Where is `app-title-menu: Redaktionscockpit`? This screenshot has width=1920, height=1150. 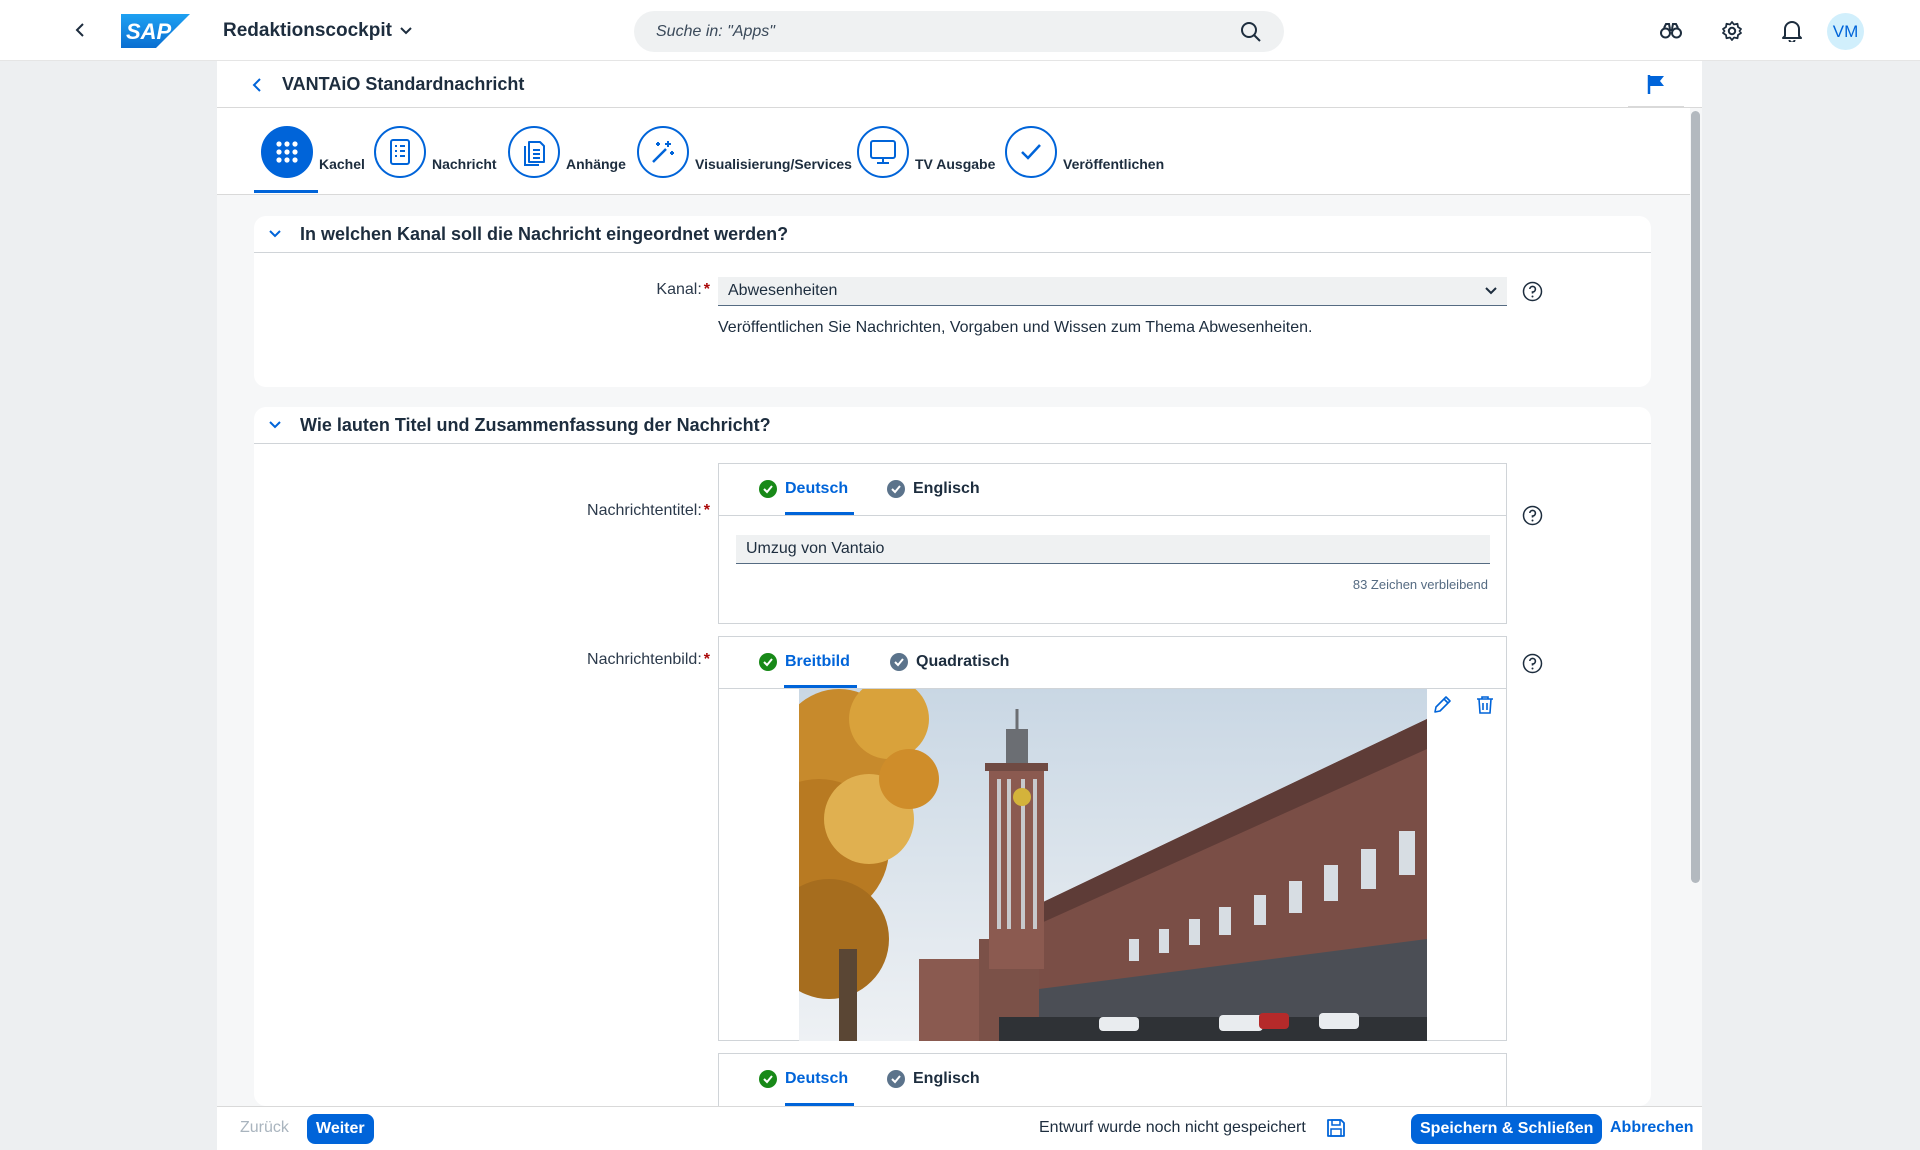
app-title-menu: Redaktionscockpit is located at coordinates (317, 31).